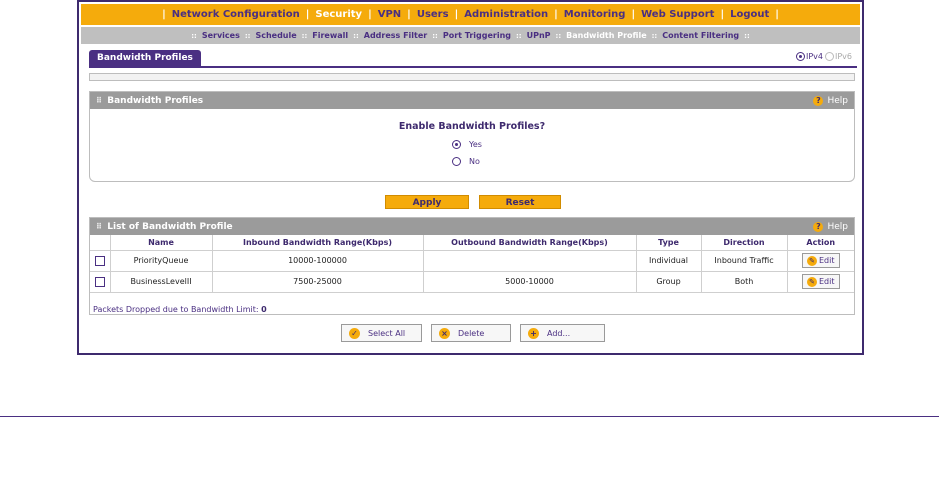 Image resolution: width=939 pixels, height=488 pixels. Describe the element at coordinates (170, 226) in the screenshot. I see `list-section-title: List of Bandwidth Profile` at that location.